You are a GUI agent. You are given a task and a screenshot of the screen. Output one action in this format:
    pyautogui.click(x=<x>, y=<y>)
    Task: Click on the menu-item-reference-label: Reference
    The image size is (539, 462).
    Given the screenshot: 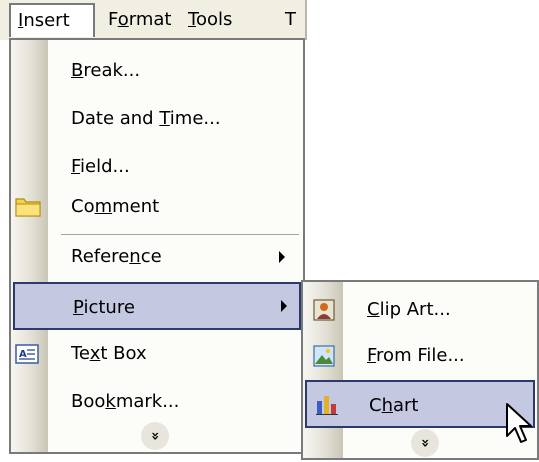 What is the action you would take?
    pyautogui.click(x=116, y=257)
    